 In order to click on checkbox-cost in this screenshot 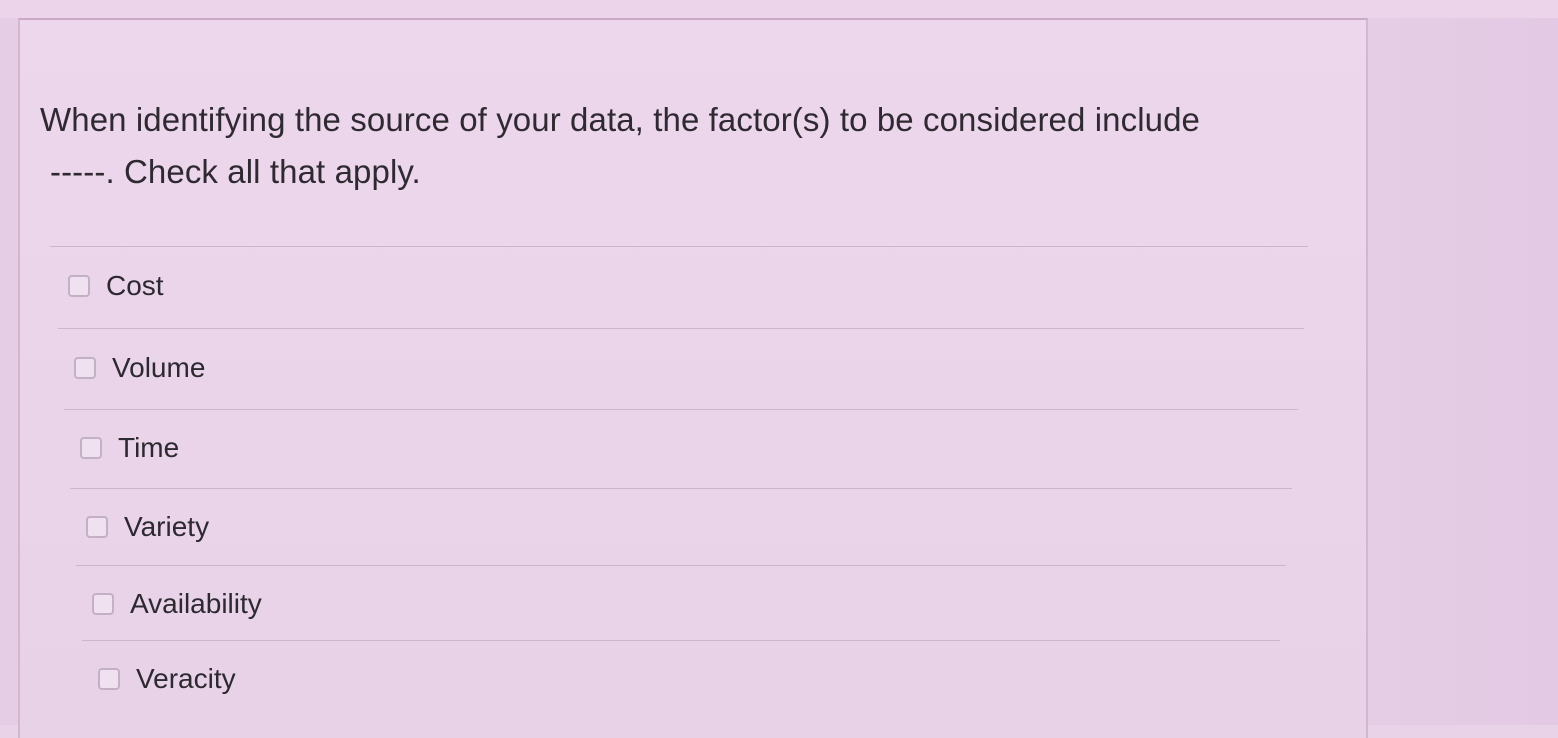, I will do `click(79, 286)`.